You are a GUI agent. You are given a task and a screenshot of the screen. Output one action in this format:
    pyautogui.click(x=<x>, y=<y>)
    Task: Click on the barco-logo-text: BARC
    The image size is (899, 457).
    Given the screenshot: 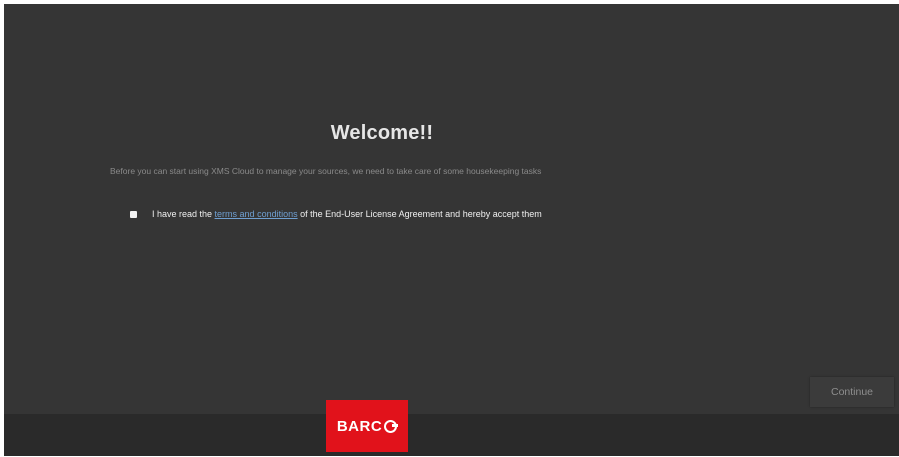 What is the action you would take?
    pyautogui.click(x=367, y=426)
    